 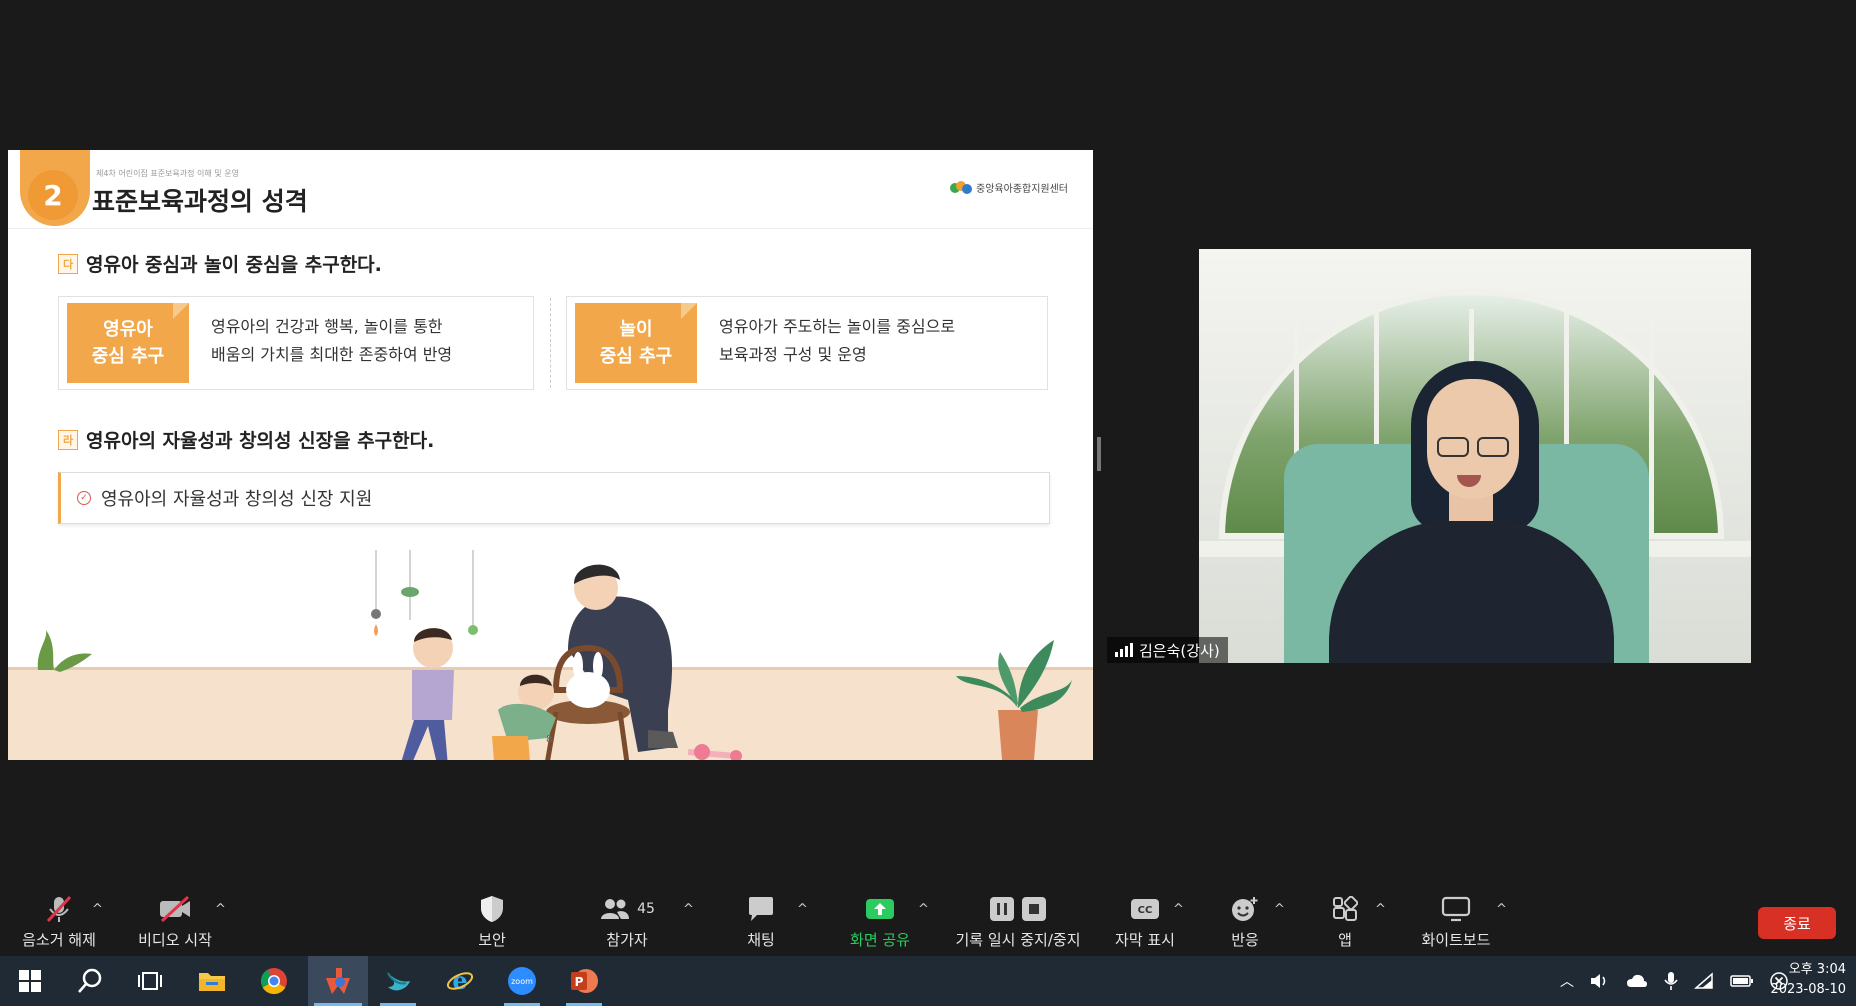 I want to click on windows-taskbar: e zoom P ︿ 오후 3:04 2023-08-10, so click(x=928, y=981).